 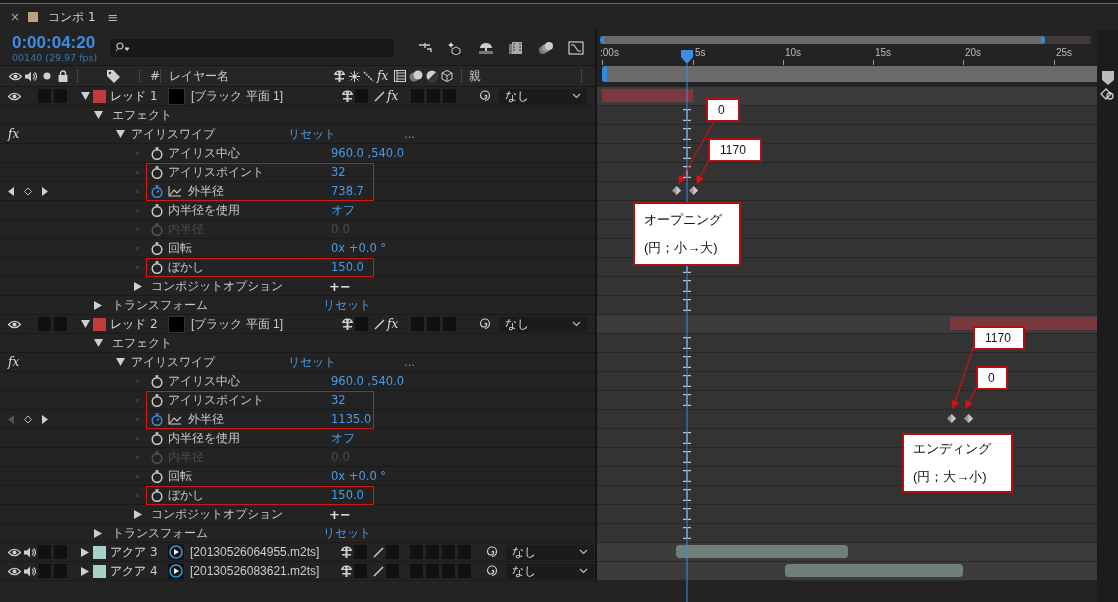 What do you see at coordinates (426, 47) in the screenshot?
I see `flowchart-icon` at bounding box center [426, 47].